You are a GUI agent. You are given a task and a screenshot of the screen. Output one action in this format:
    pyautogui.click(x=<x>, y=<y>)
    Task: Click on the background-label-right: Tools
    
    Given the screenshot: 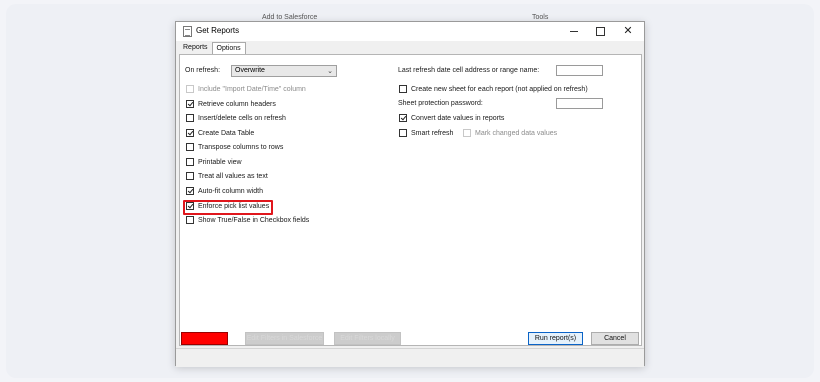 What is the action you would take?
    pyautogui.click(x=540, y=17)
    